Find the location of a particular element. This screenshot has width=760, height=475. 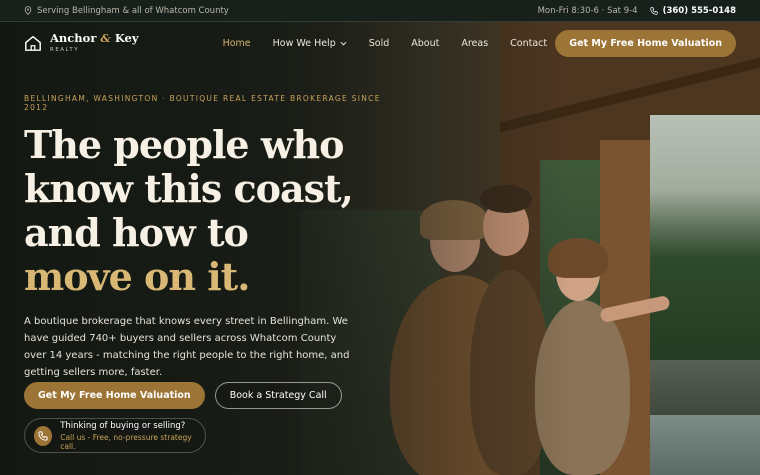

logo-subtitle: REALTY is located at coordinates (65, 49).